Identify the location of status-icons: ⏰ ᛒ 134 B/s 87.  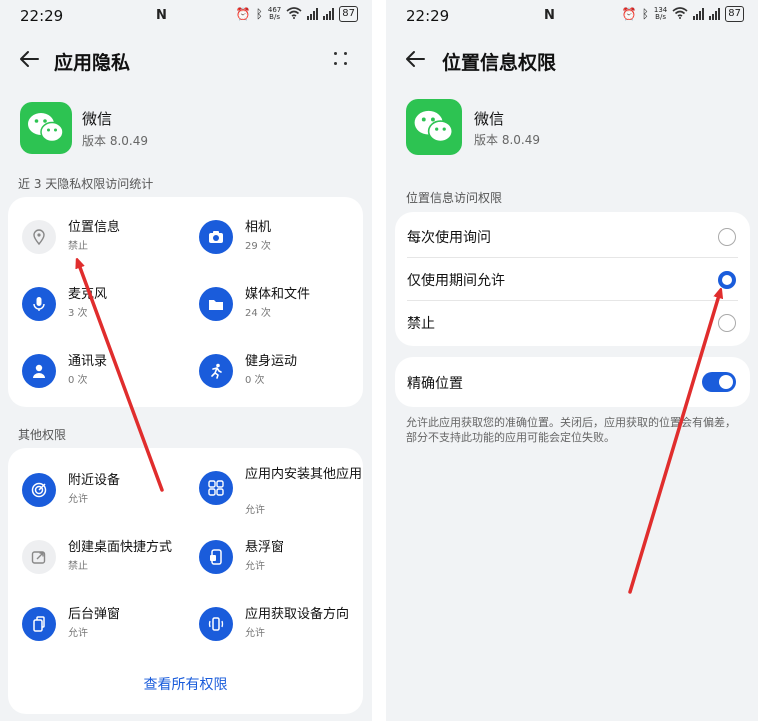
(683, 14).